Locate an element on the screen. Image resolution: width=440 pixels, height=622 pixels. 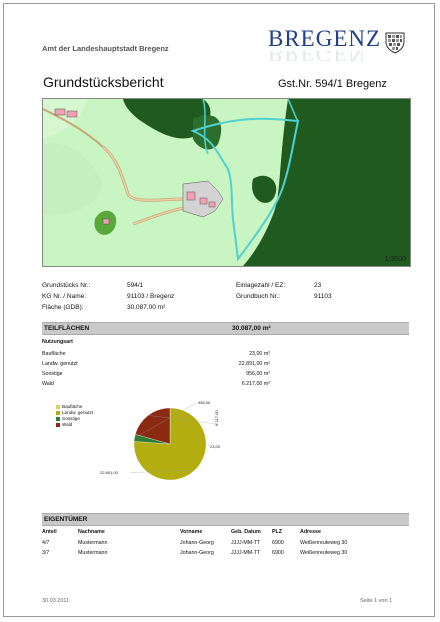
info-label-flaeche: Fläche (GDB): is located at coordinates (63, 307).